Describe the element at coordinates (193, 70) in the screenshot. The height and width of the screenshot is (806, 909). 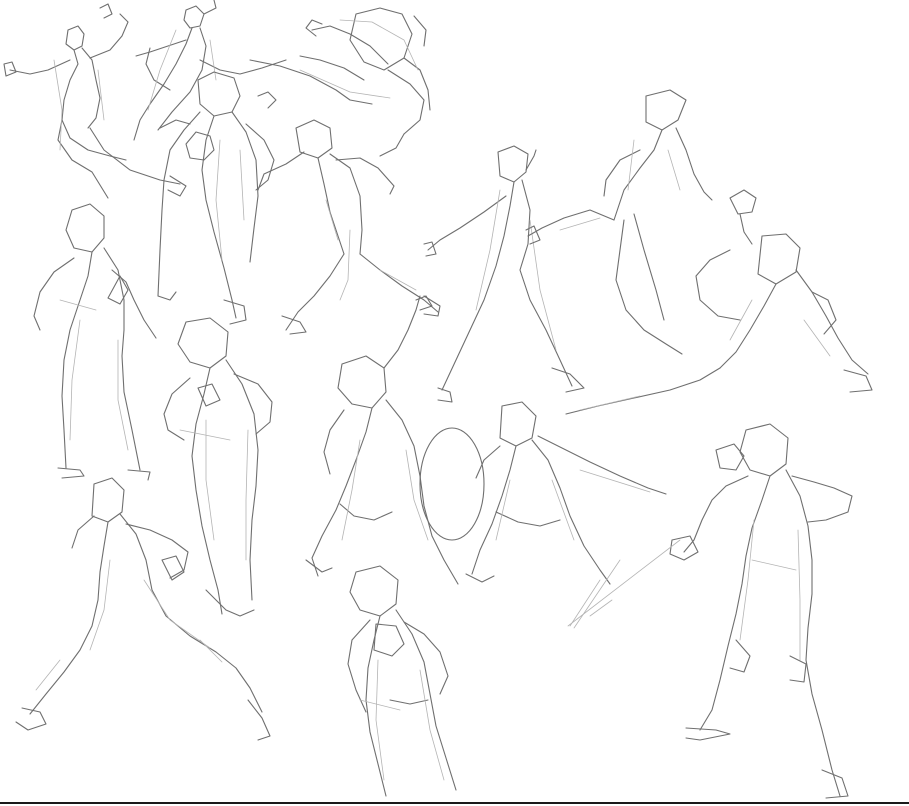
I see `flying-figure-top` at that location.